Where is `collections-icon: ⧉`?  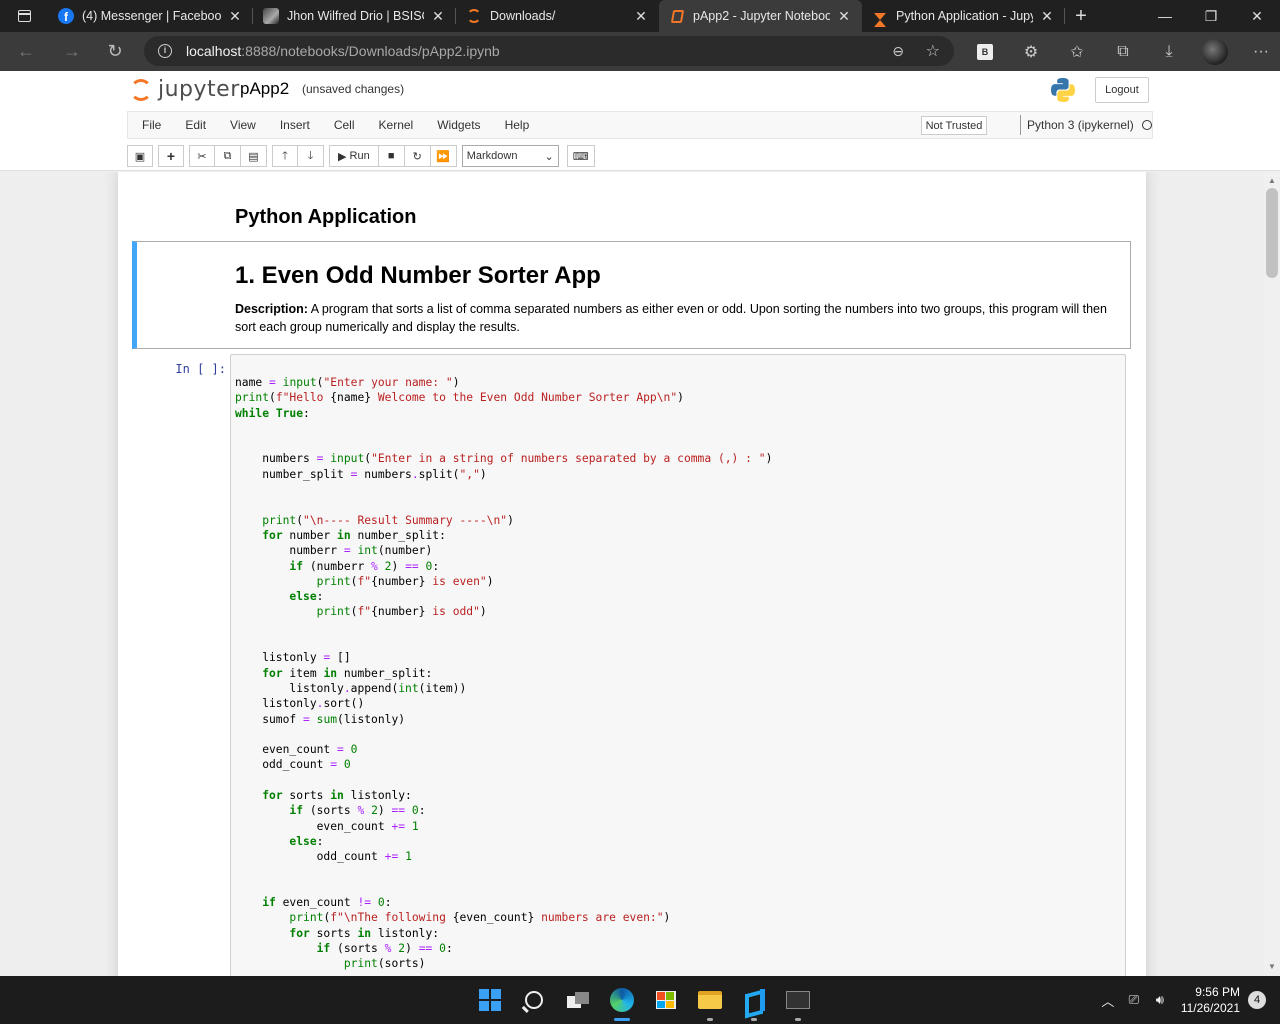 collections-icon: ⧉ is located at coordinates (1123, 51).